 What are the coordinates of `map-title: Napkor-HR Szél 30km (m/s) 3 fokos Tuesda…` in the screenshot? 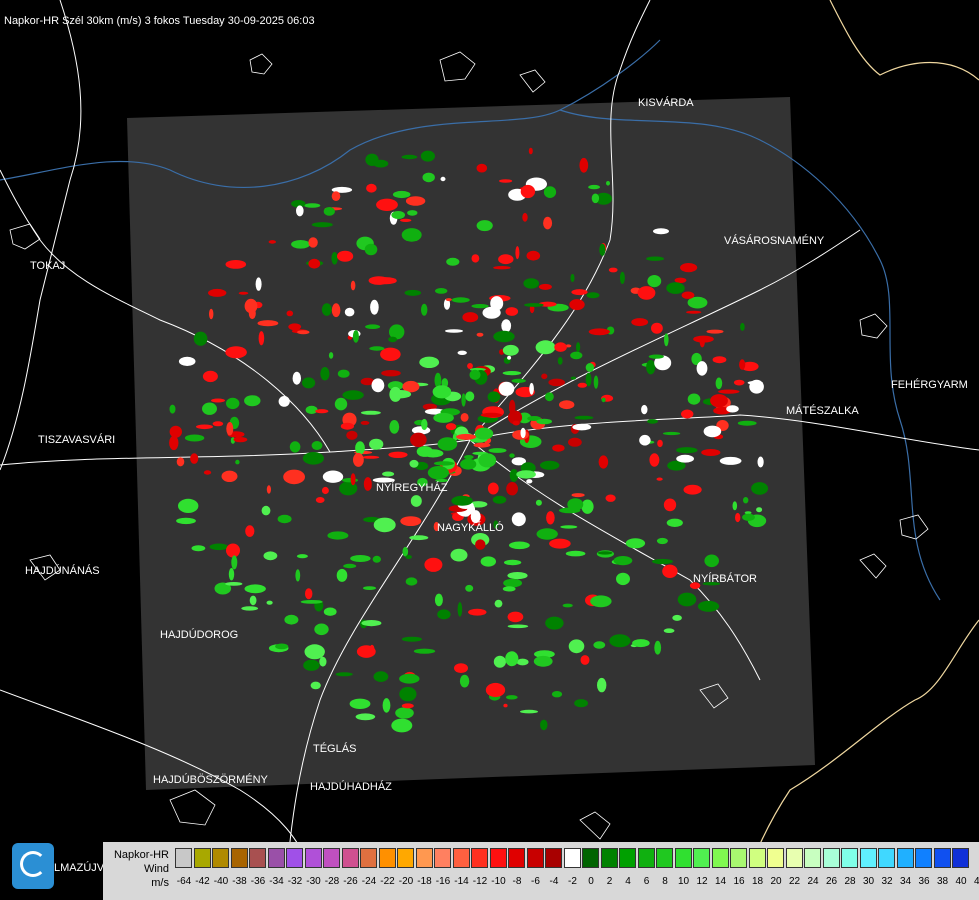 It's located at (159, 21).